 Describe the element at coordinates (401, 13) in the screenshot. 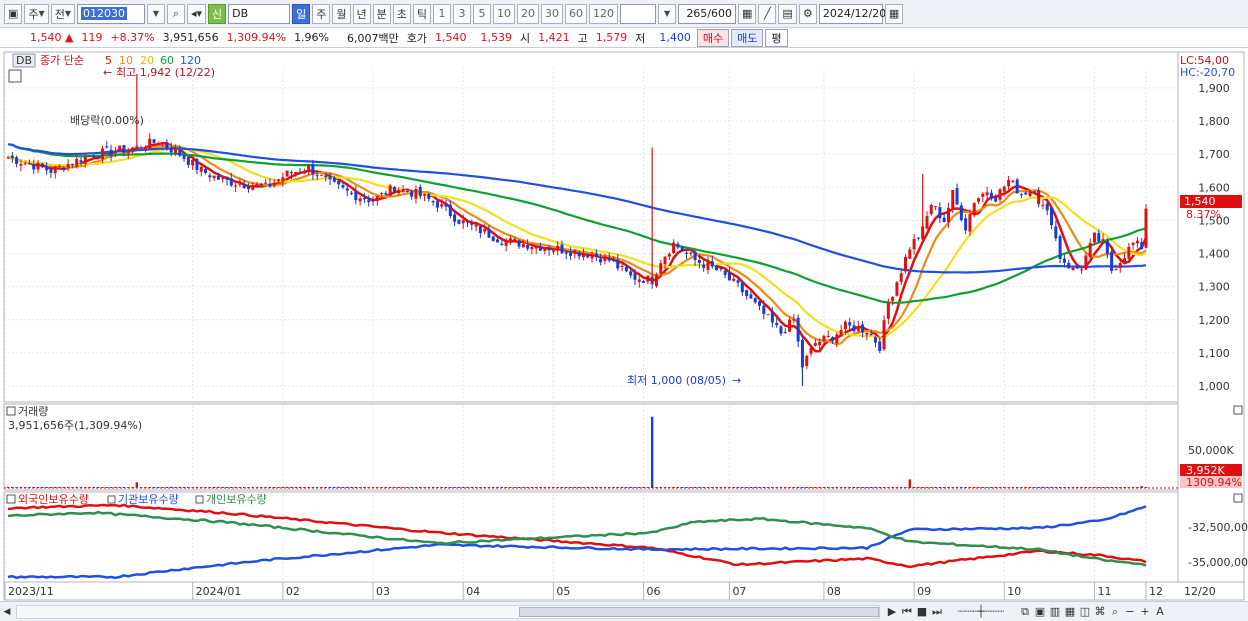

I see `period-second: 초` at that location.